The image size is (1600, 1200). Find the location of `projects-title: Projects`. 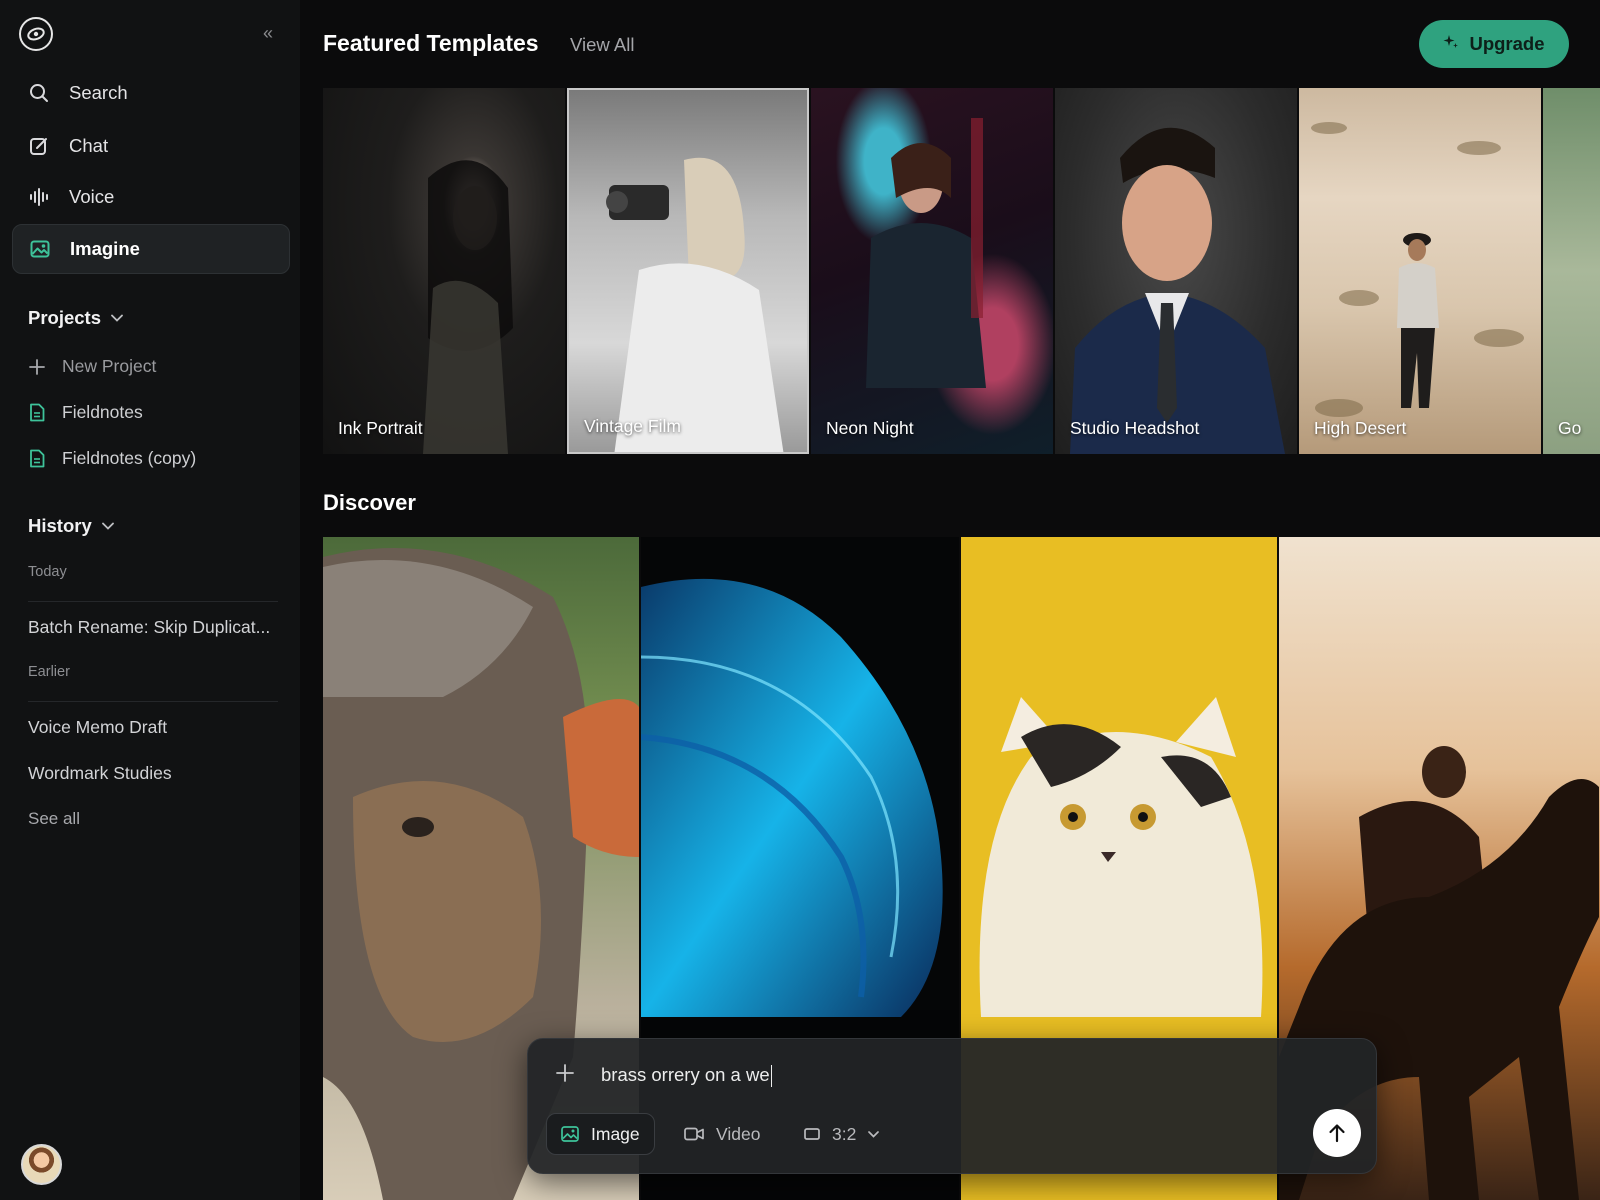

projects-title: Projects is located at coordinates (65, 317).